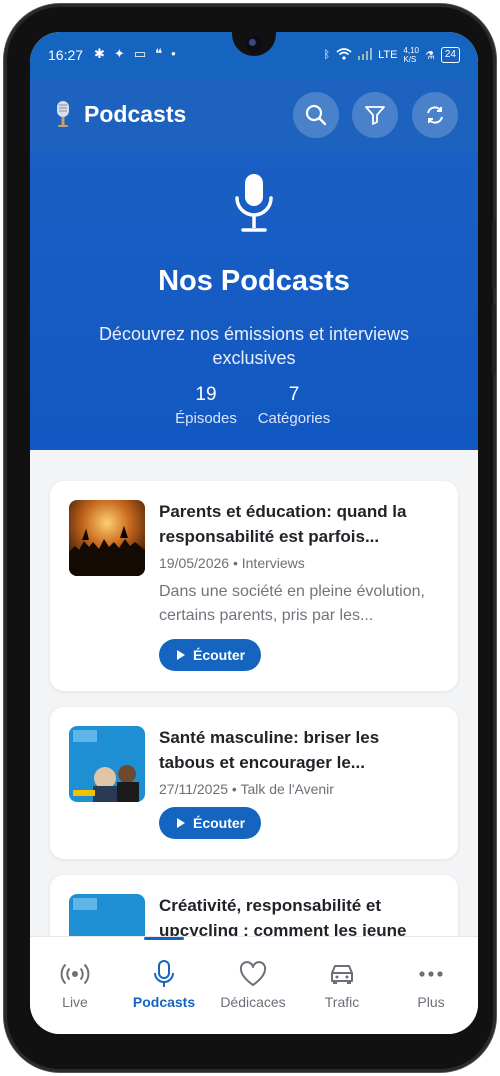 This screenshot has width=500, height=1076. Describe the element at coordinates (63, 114) in the screenshot. I see `studio-mic-icon` at that location.